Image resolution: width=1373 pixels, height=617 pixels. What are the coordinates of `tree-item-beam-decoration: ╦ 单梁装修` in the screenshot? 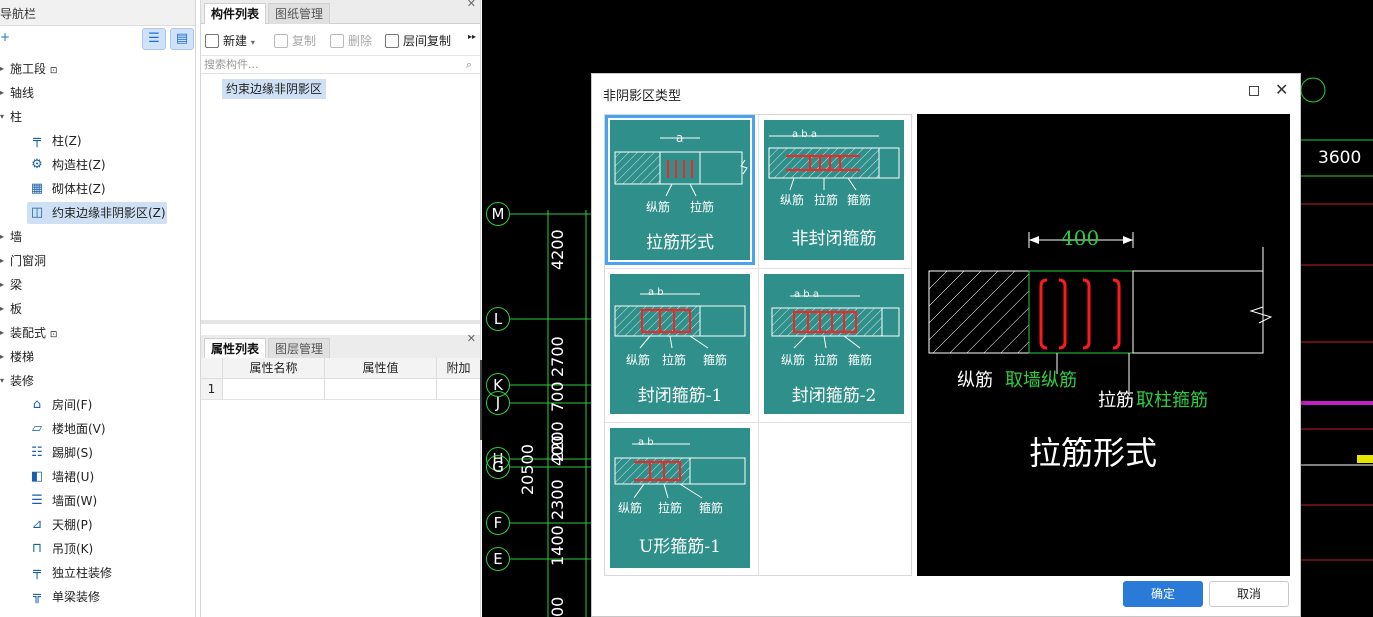 It's located at (97, 597).